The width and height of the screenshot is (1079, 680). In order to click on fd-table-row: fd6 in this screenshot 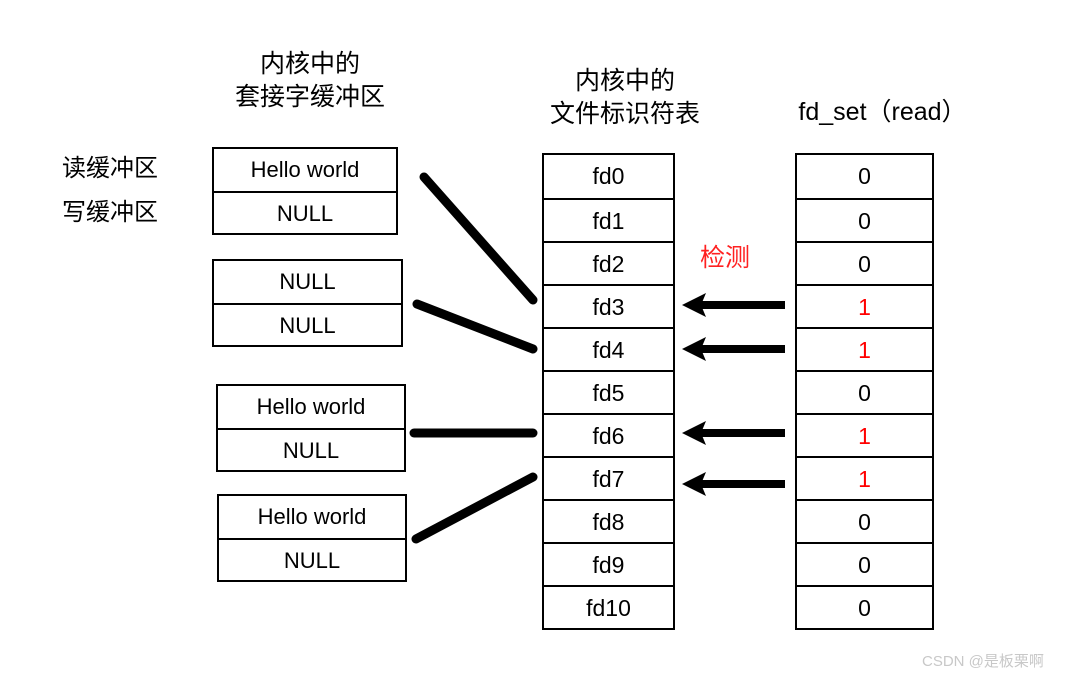, I will do `click(608, 434)`.